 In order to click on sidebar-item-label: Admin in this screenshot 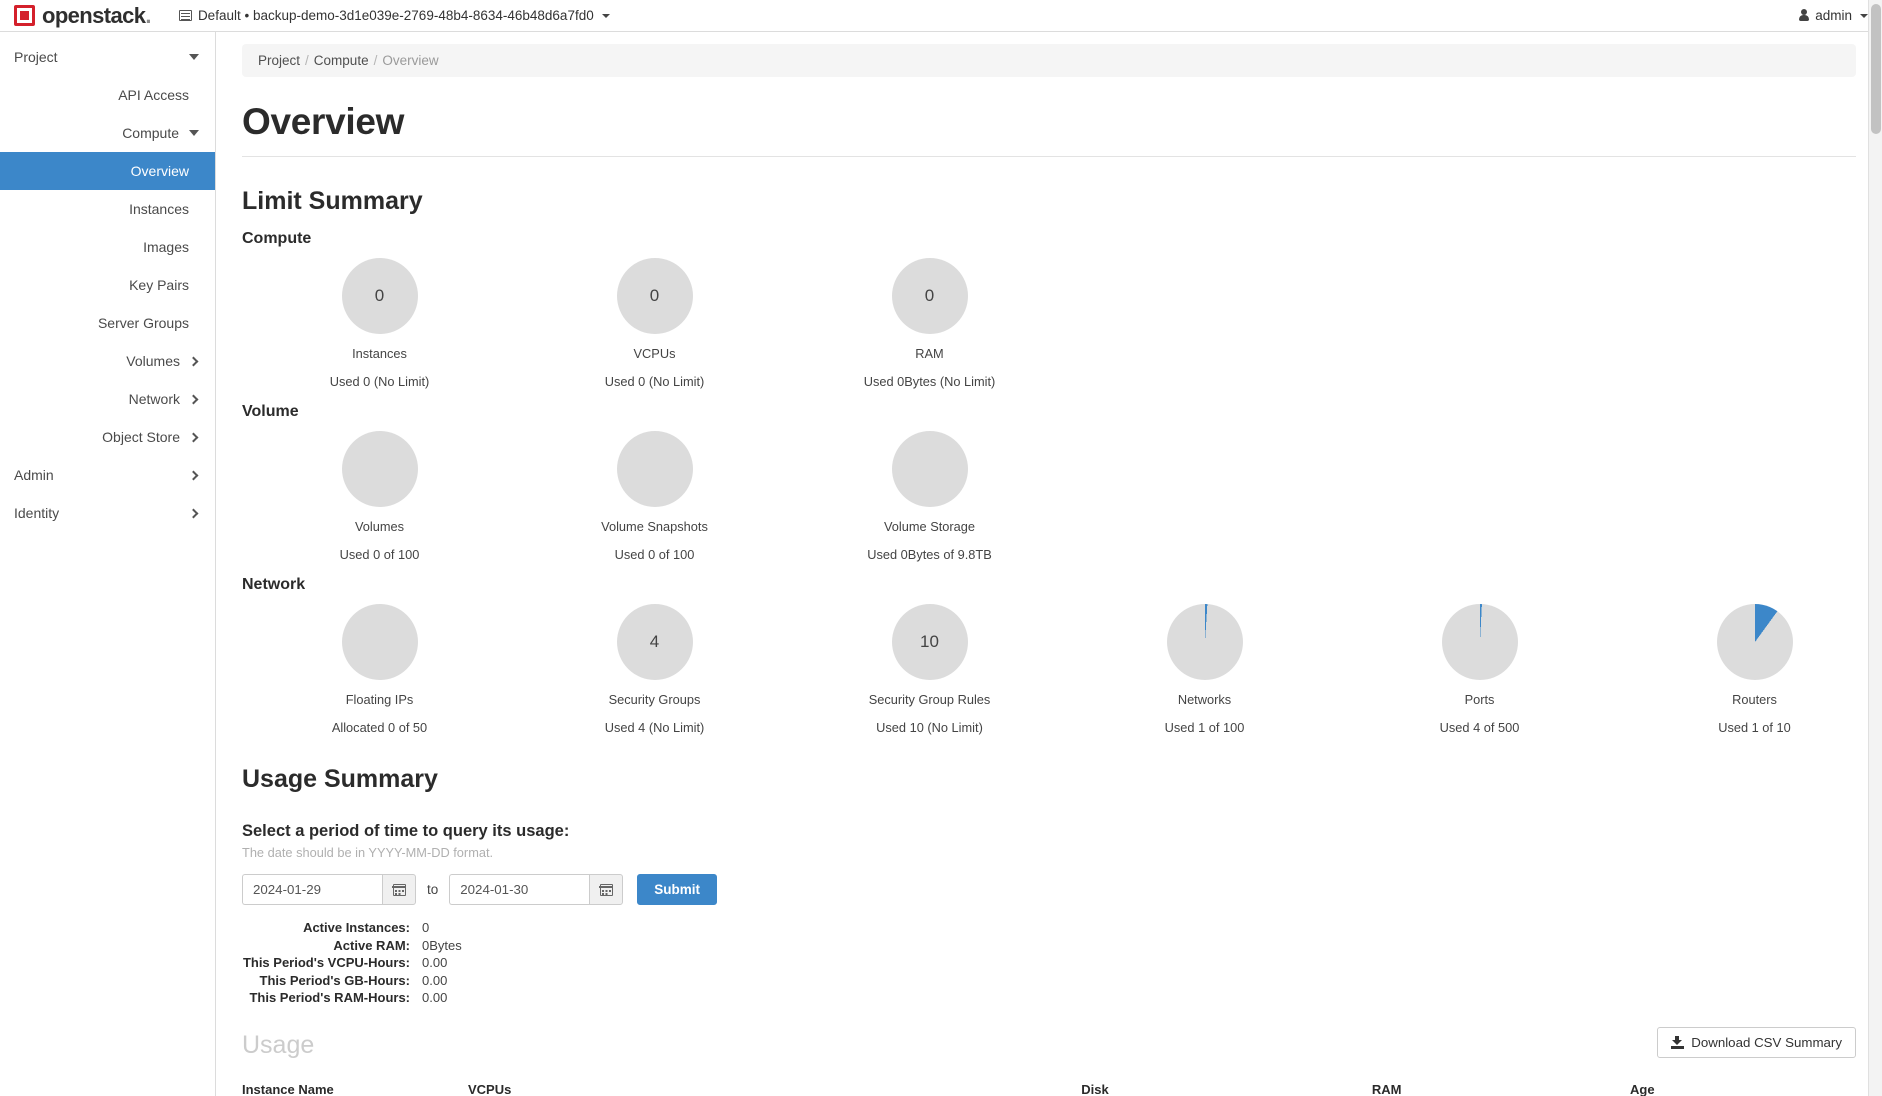, I will do `click(34, 475)`.